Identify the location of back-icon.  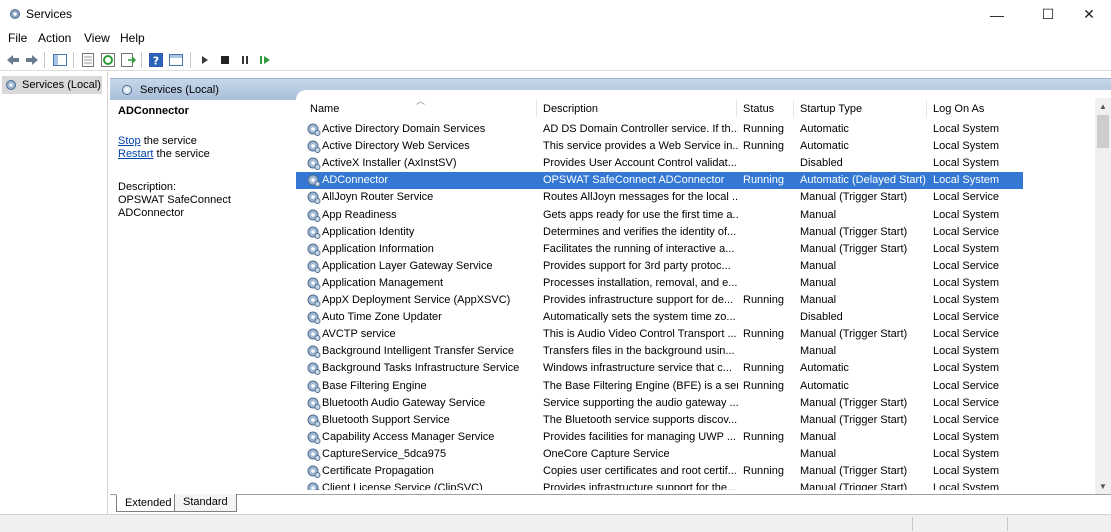
(13, 60).